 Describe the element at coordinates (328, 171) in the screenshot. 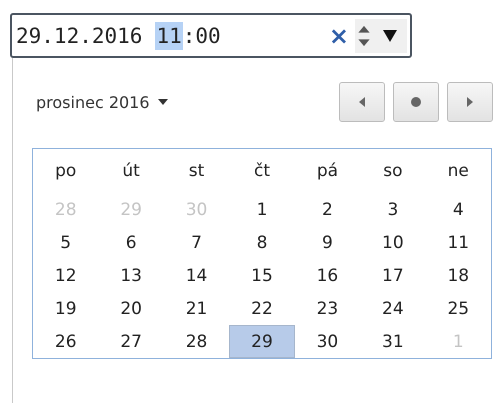

I see `weekday-header: pá` at that location.